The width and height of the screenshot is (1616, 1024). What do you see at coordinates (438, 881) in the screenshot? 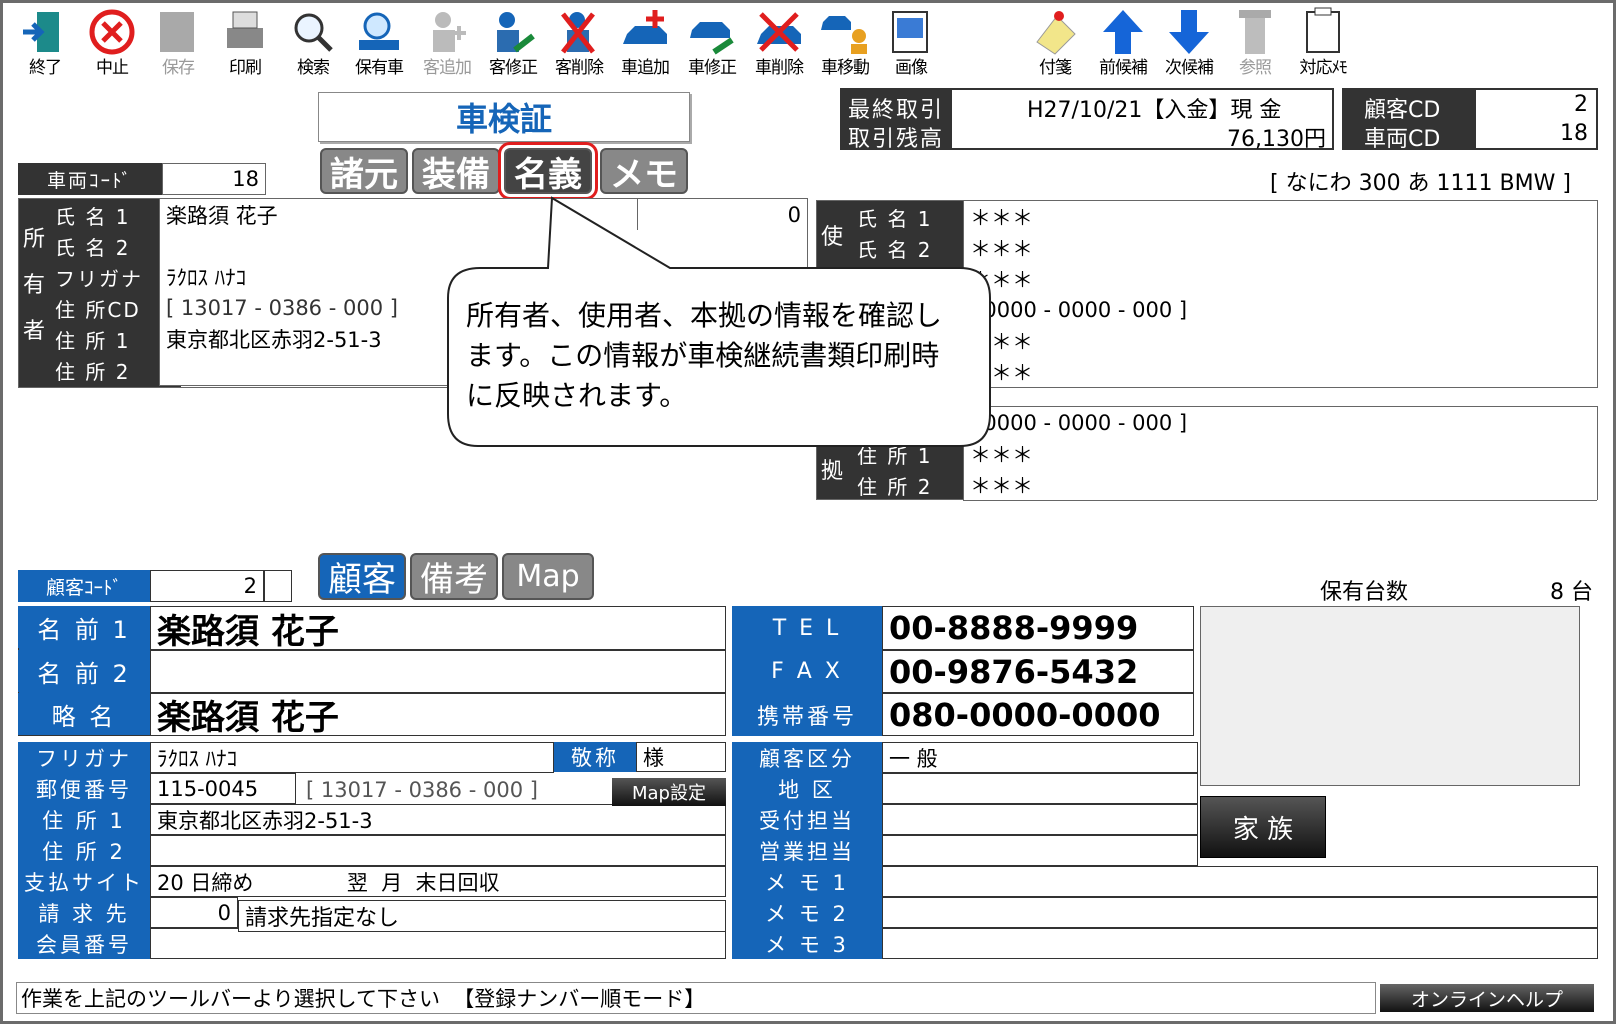
I see `customer-detail-input: 20 日締め 翌 月 末日回収` at bounding box center [438, 881].